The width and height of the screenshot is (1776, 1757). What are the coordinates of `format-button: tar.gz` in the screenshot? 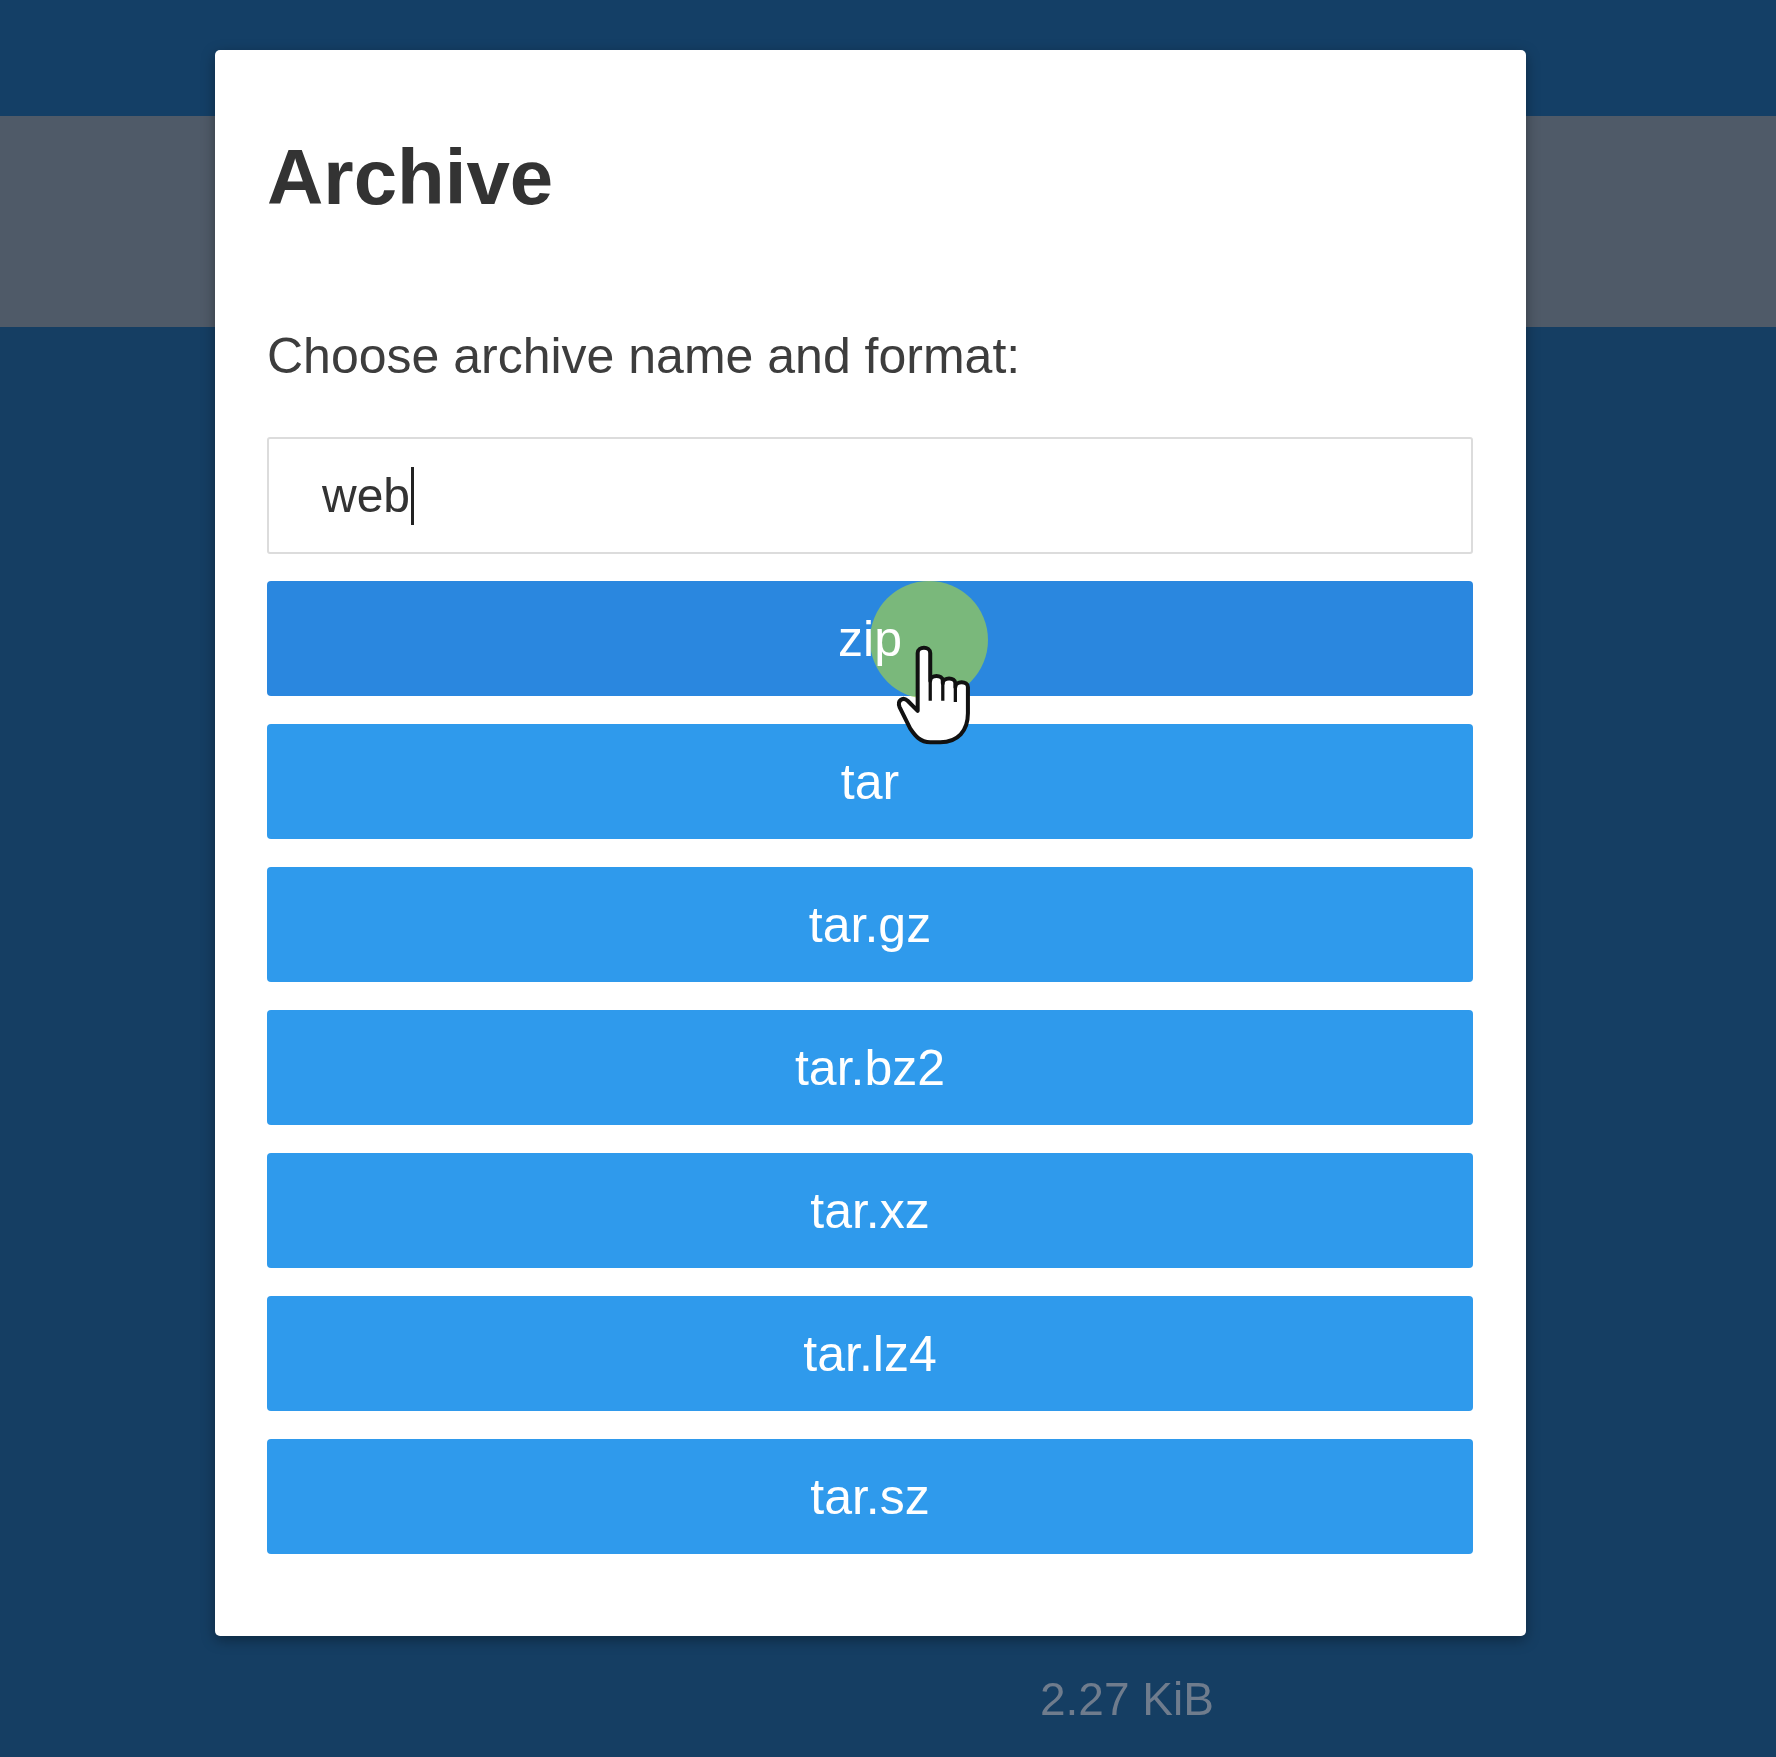 It's located at (870, 924).